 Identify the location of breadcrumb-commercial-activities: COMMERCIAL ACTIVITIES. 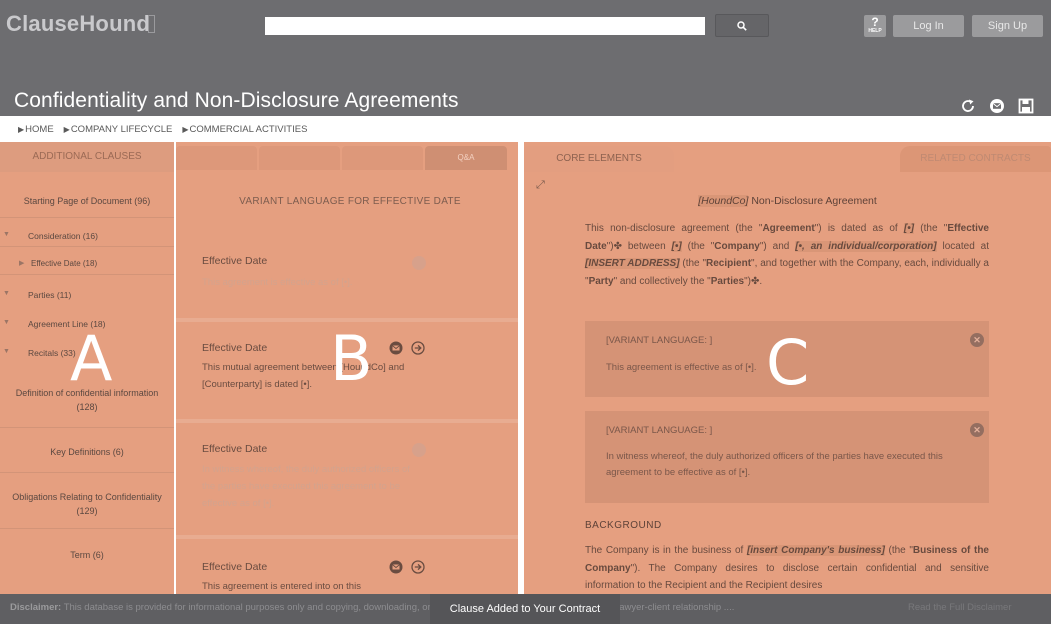
(245, 129).